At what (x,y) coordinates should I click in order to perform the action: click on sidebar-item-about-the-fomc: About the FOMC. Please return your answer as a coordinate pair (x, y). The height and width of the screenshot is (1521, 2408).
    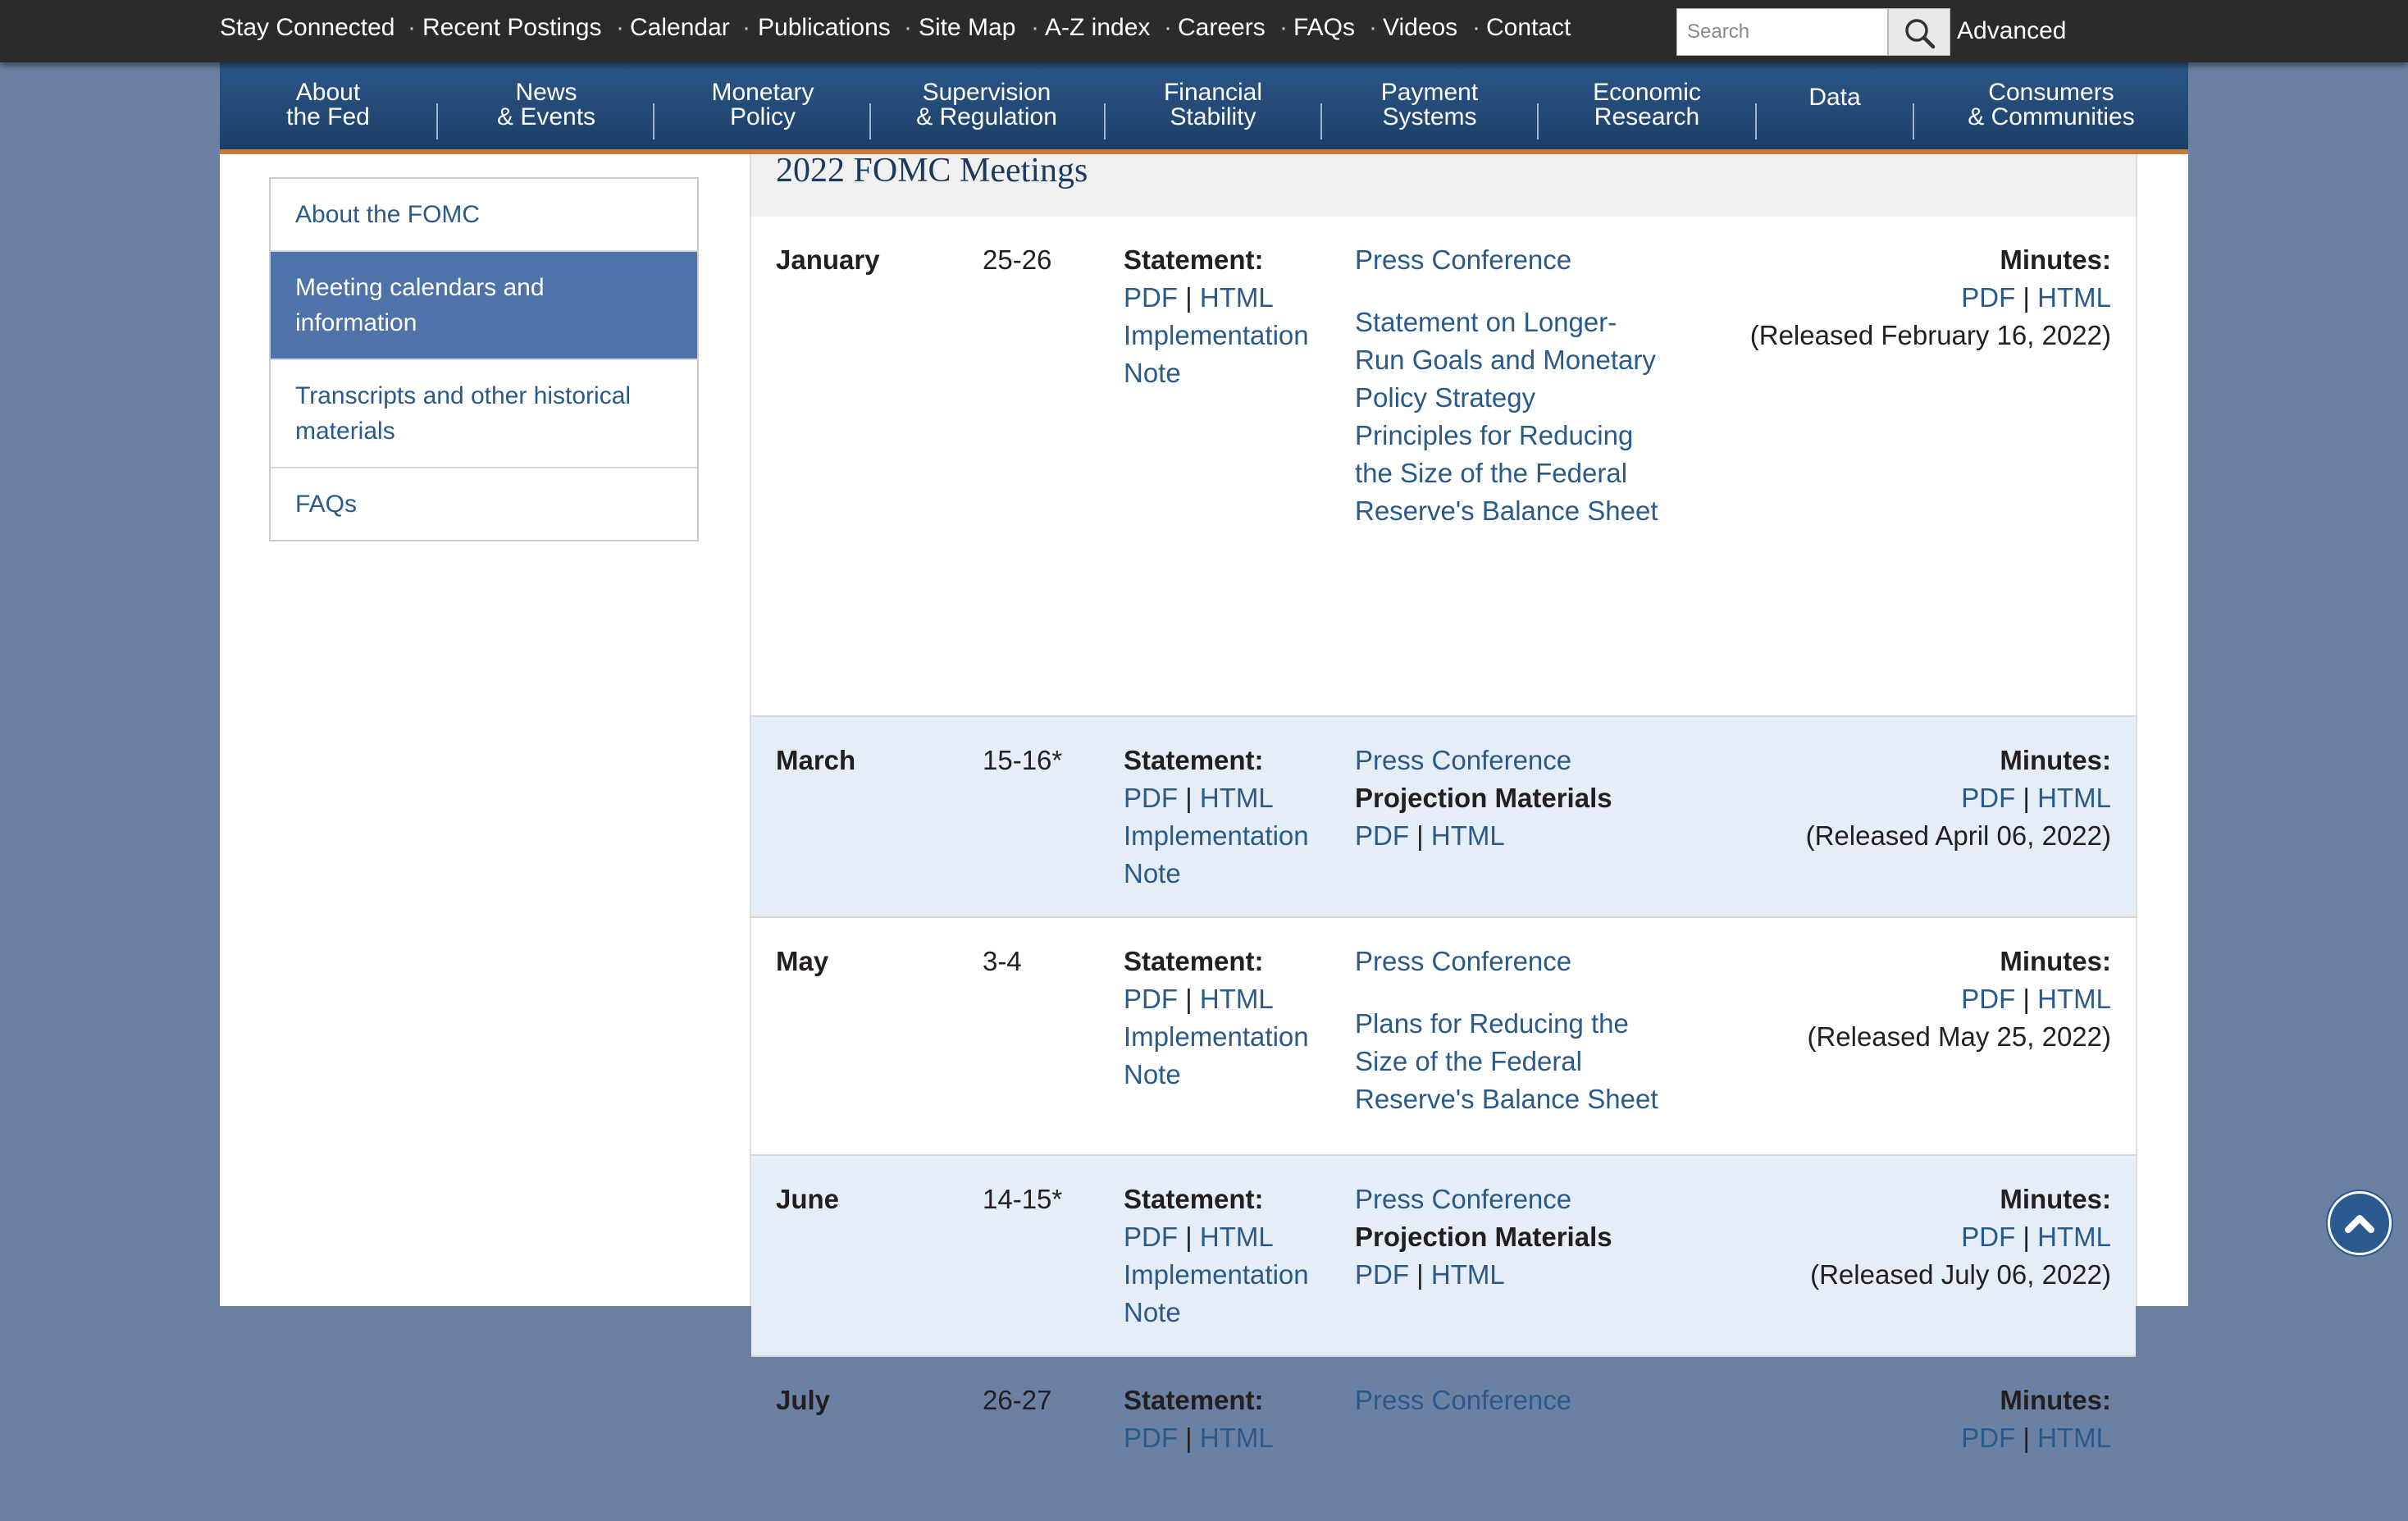
    Looking at the image, I should click on (484, 215).